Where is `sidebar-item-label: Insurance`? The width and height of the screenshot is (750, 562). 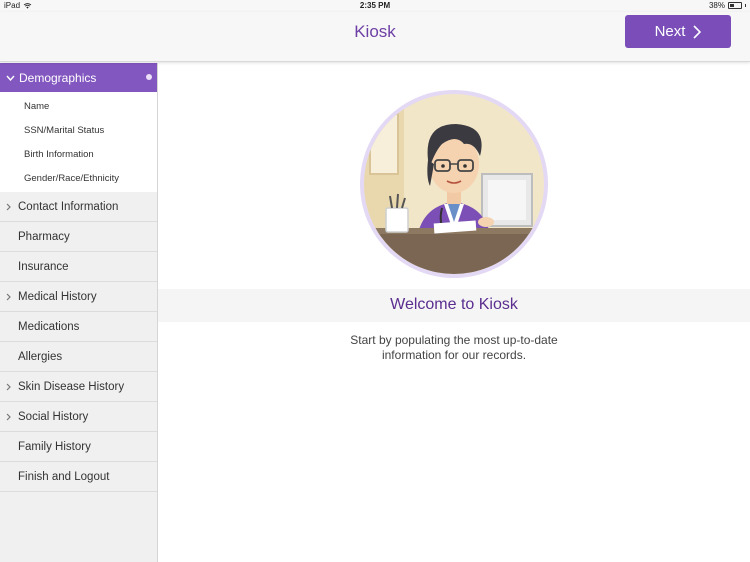
sidebar-item-label: Insurance is located at coordinates (43, 266).